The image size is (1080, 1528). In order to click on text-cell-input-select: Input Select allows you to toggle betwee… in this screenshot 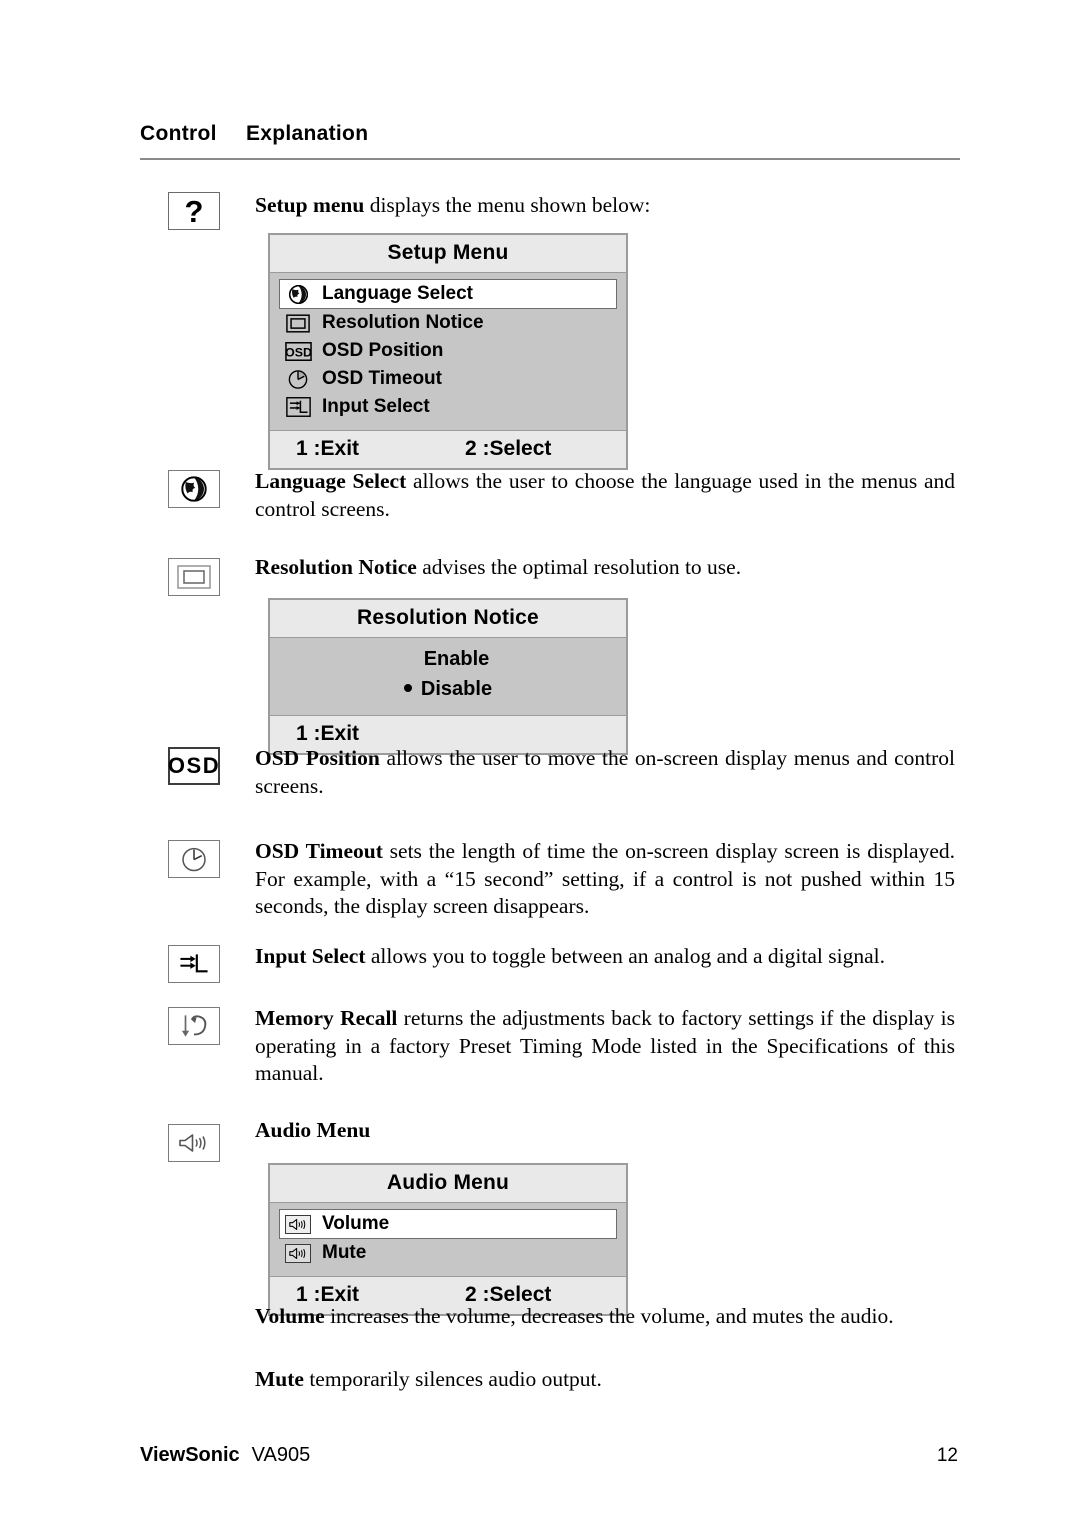, I will do `click(605, 957)`.